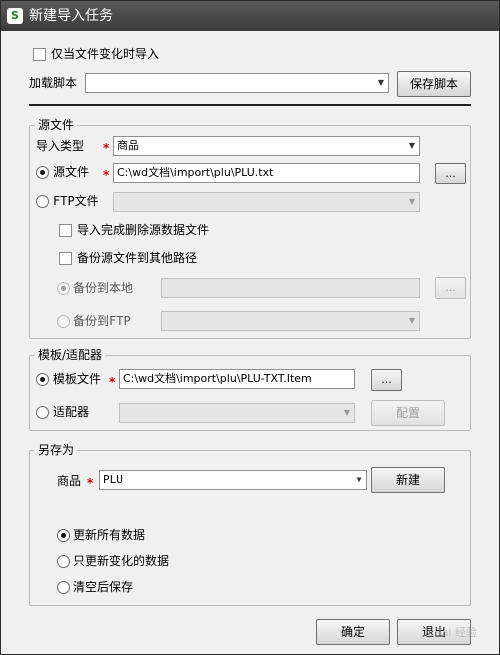  What do you see at coordinates (250, 105) in the screenshot?
I see `separator` at bounding box center [250, 105].